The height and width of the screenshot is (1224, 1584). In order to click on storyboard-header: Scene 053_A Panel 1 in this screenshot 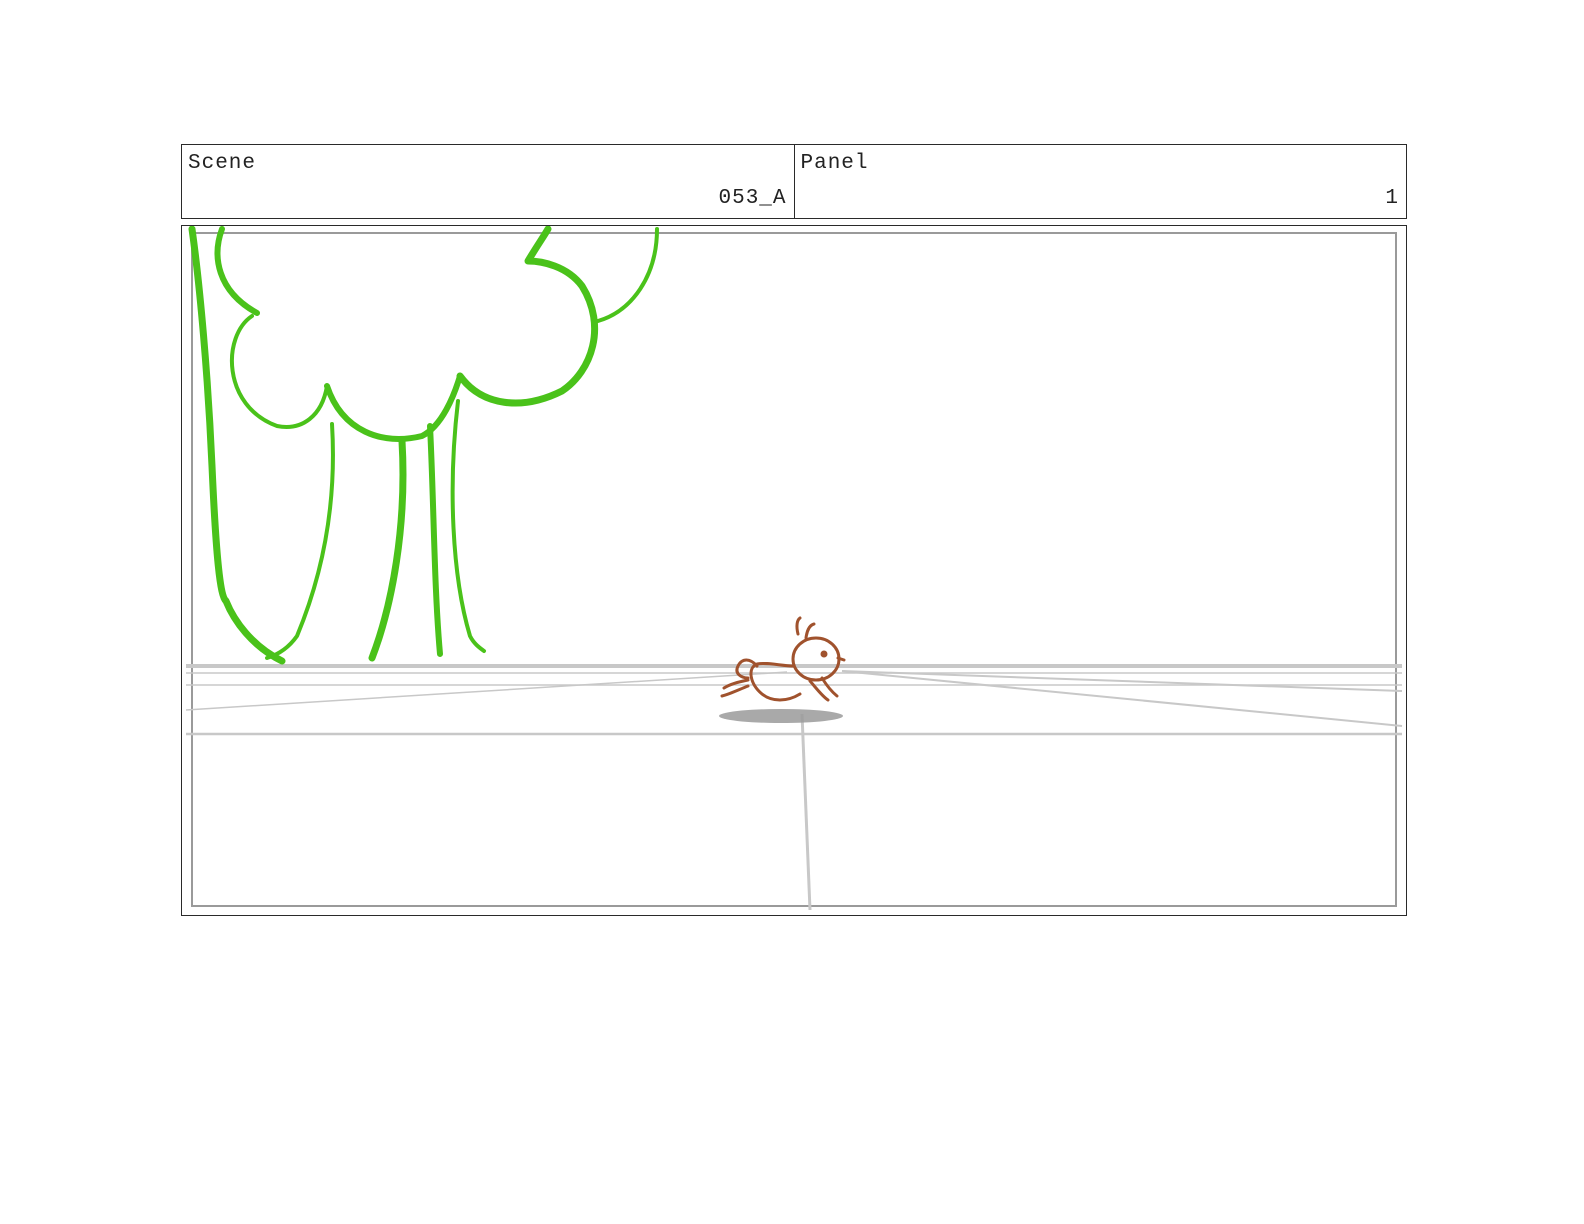, I will do `click(794, 181)`.